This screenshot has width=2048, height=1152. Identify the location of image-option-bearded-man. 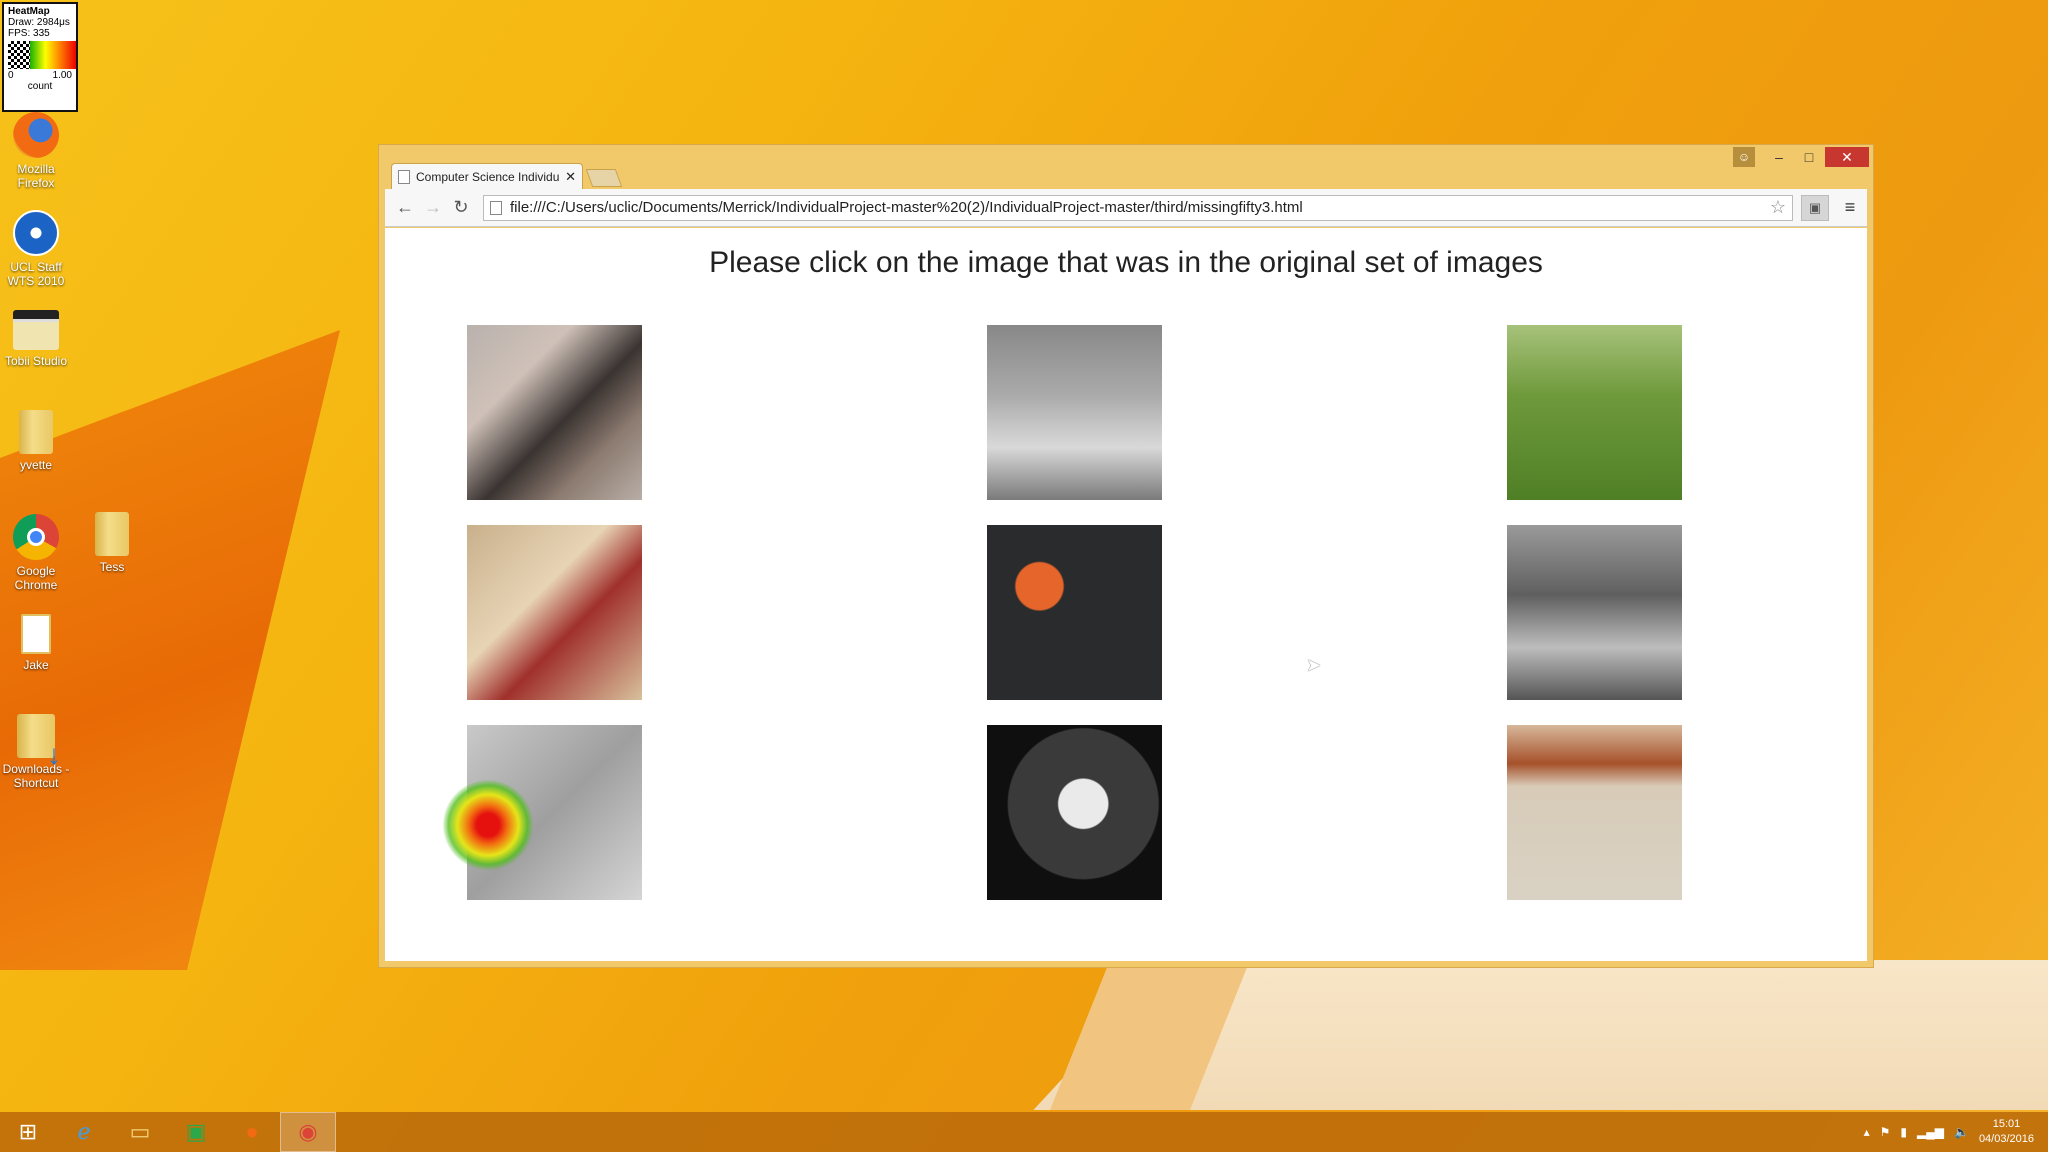
(554, 412).